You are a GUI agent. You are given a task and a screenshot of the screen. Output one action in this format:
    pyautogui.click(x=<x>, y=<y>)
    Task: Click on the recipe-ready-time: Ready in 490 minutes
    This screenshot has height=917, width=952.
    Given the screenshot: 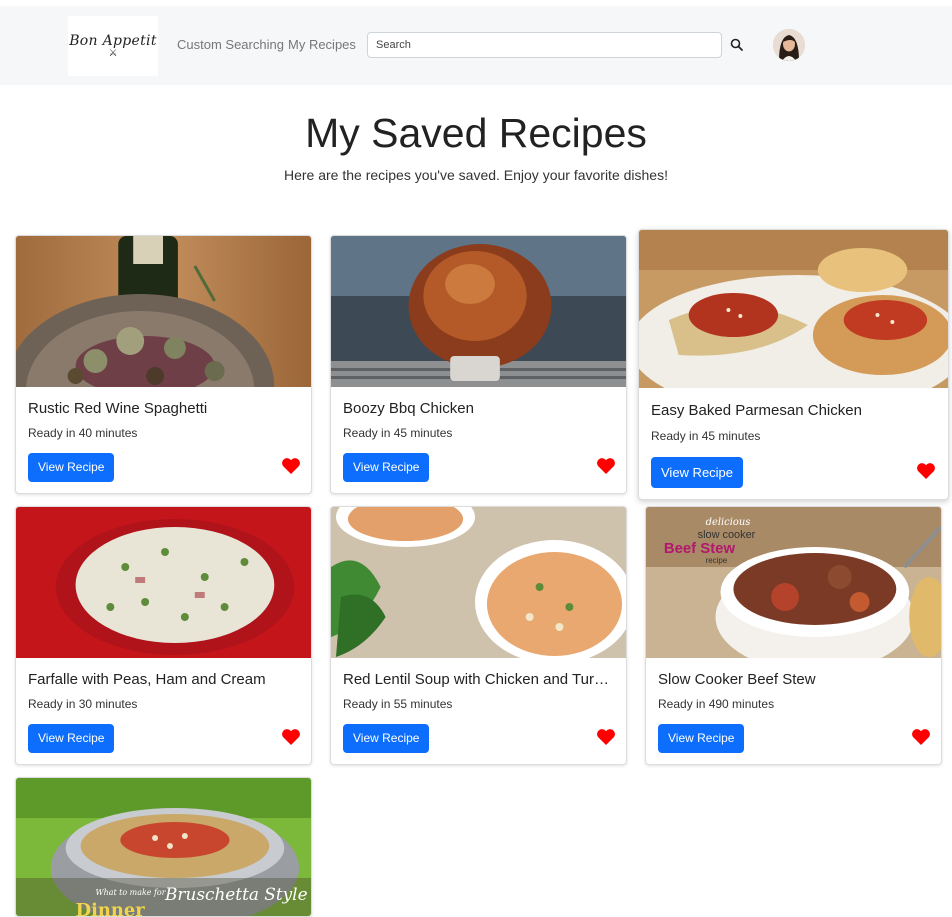 What is the action you would take?
    pyautogui.click(x=716, y=704)
    